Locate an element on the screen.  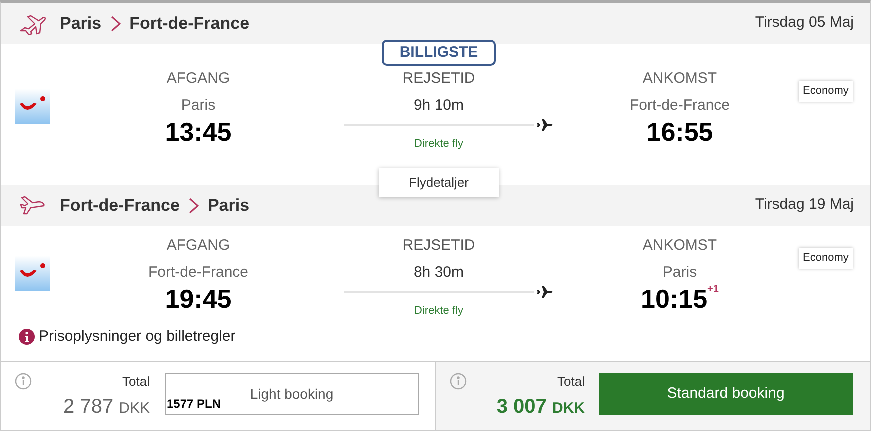
standard-booking-button: Standard booking is located at coordinates (726, 394).